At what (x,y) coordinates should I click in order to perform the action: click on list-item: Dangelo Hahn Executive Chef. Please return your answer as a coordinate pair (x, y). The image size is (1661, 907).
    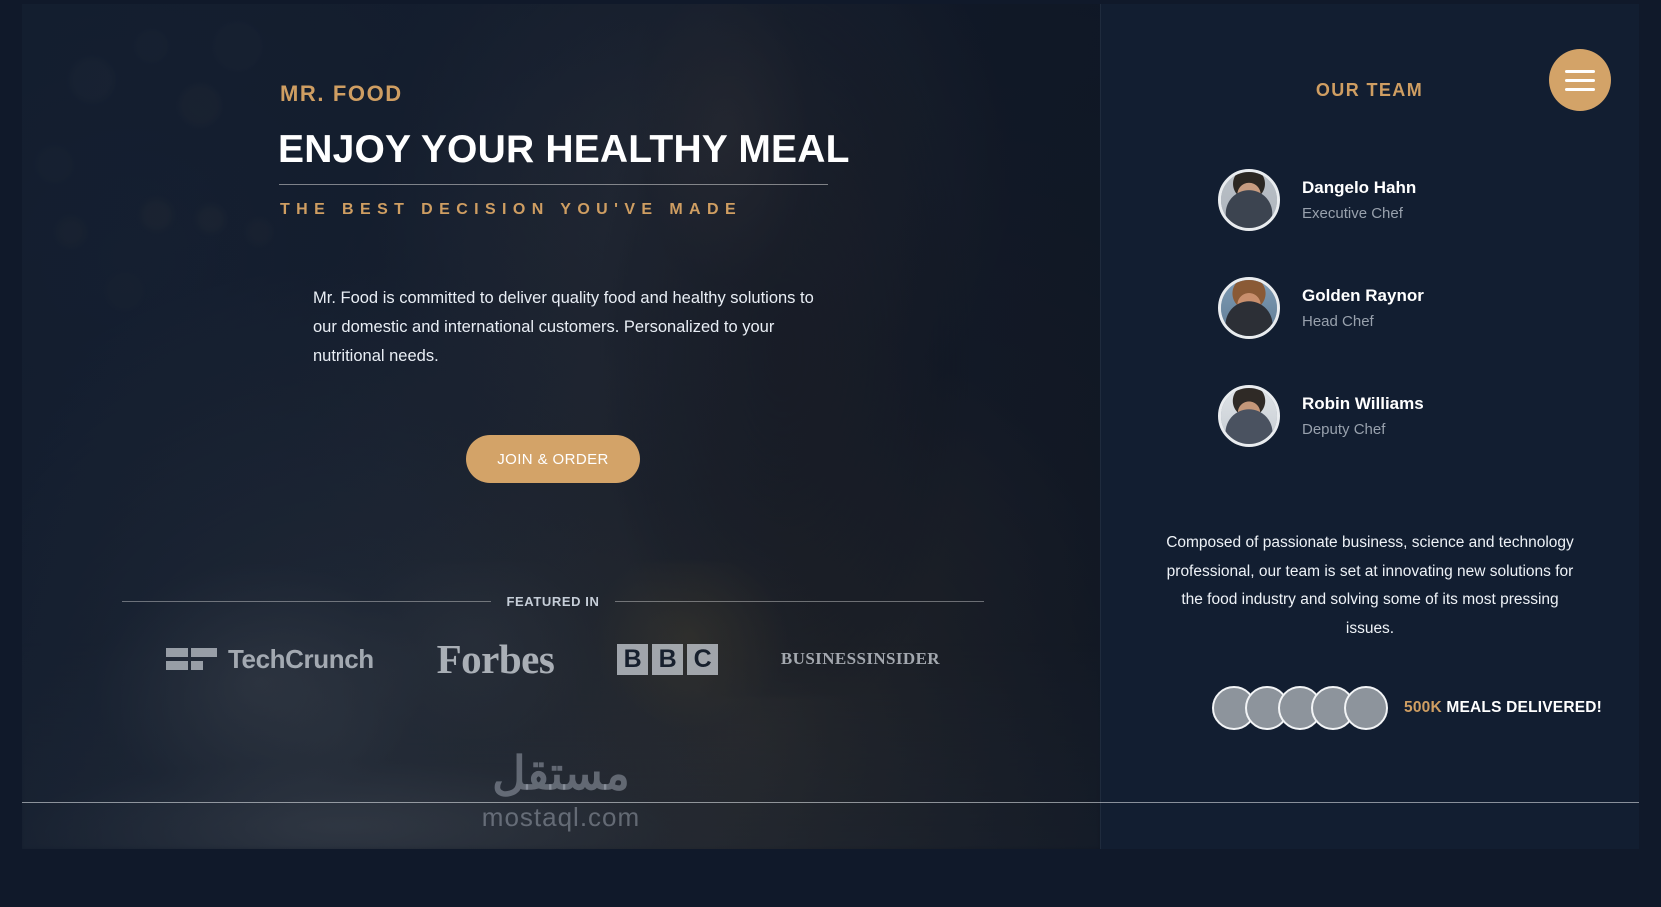
    Looking at the image, I should click on (1398, 200).